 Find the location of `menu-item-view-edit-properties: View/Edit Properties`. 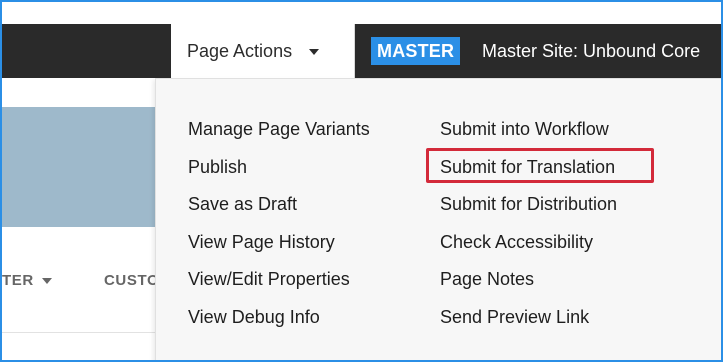

menu-item-view-edit-properties: View/Edit Properties is located at coordinates (279, 287).